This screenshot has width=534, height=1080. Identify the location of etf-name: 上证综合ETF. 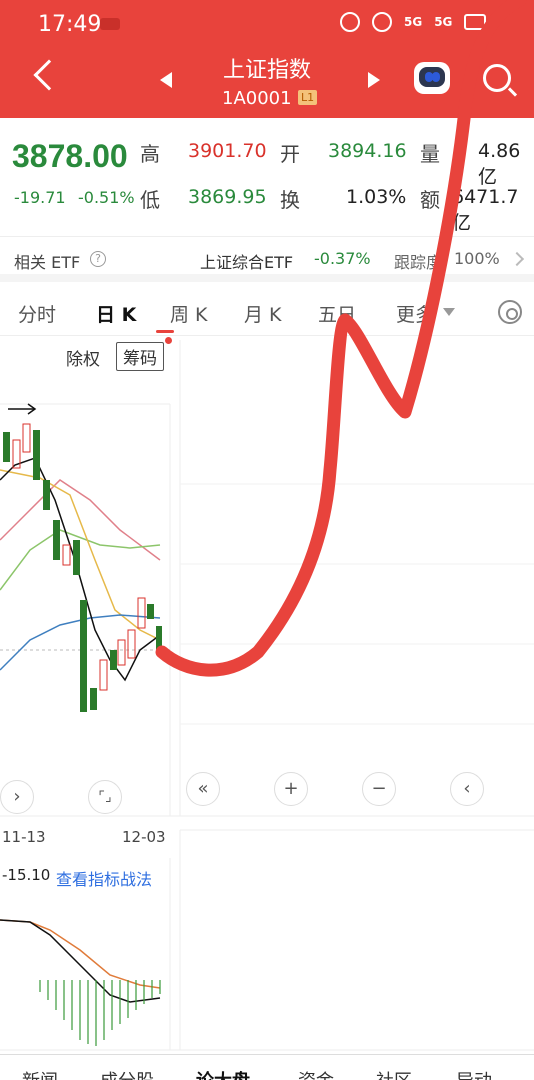
(246, 261).